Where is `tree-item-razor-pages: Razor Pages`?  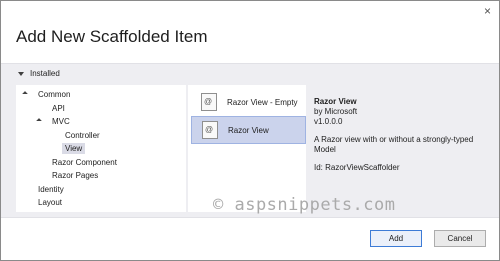 tree-item-razor-pages: Razor Pages is located at coordinates (75, 175).